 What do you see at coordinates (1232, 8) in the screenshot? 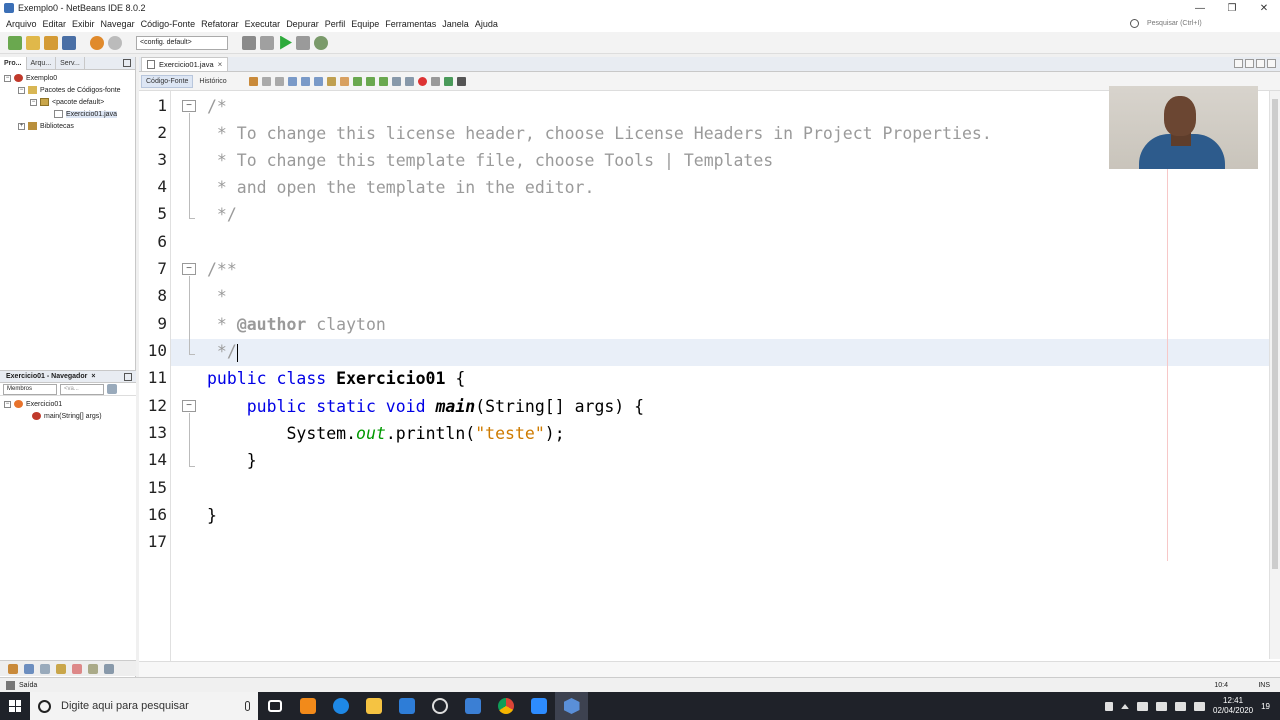
I see `restore-icon: ❐` at bounding box center [1232, 8].